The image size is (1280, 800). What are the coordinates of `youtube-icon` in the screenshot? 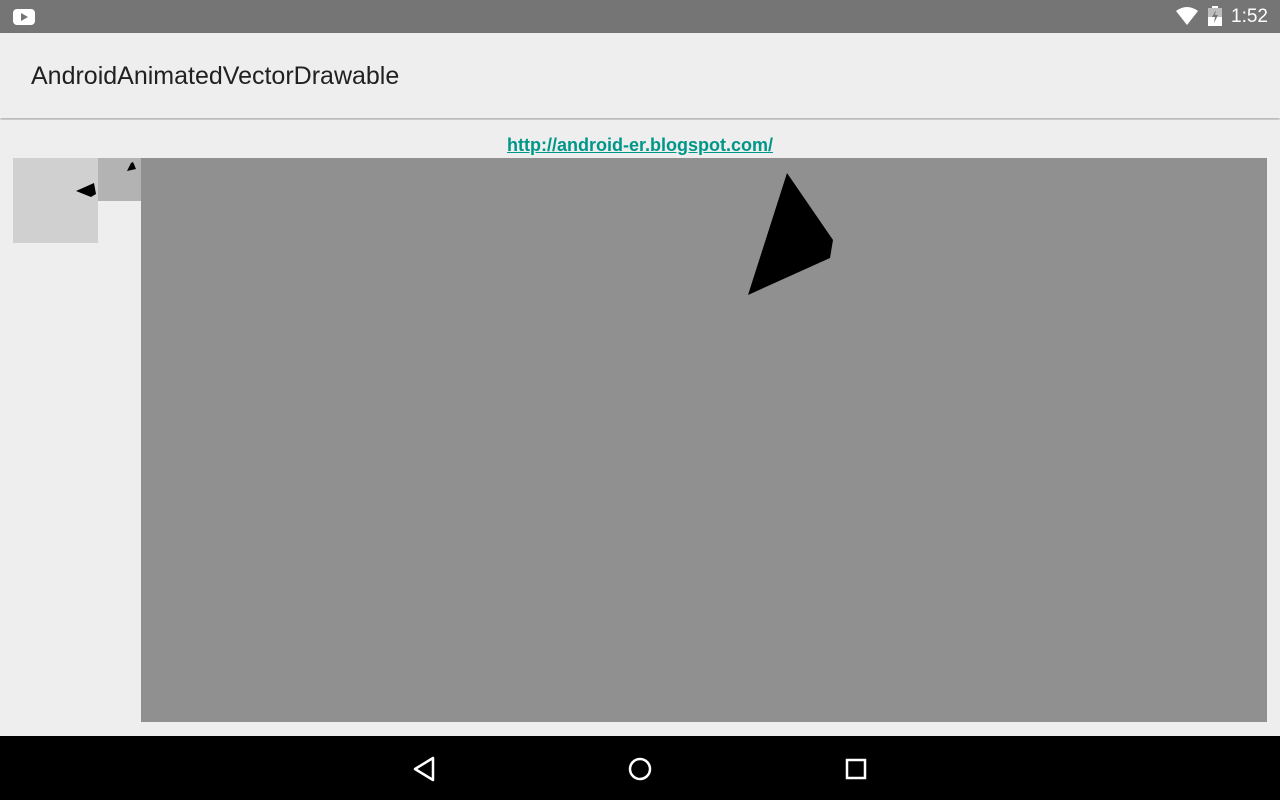 It's located at (24, 17).